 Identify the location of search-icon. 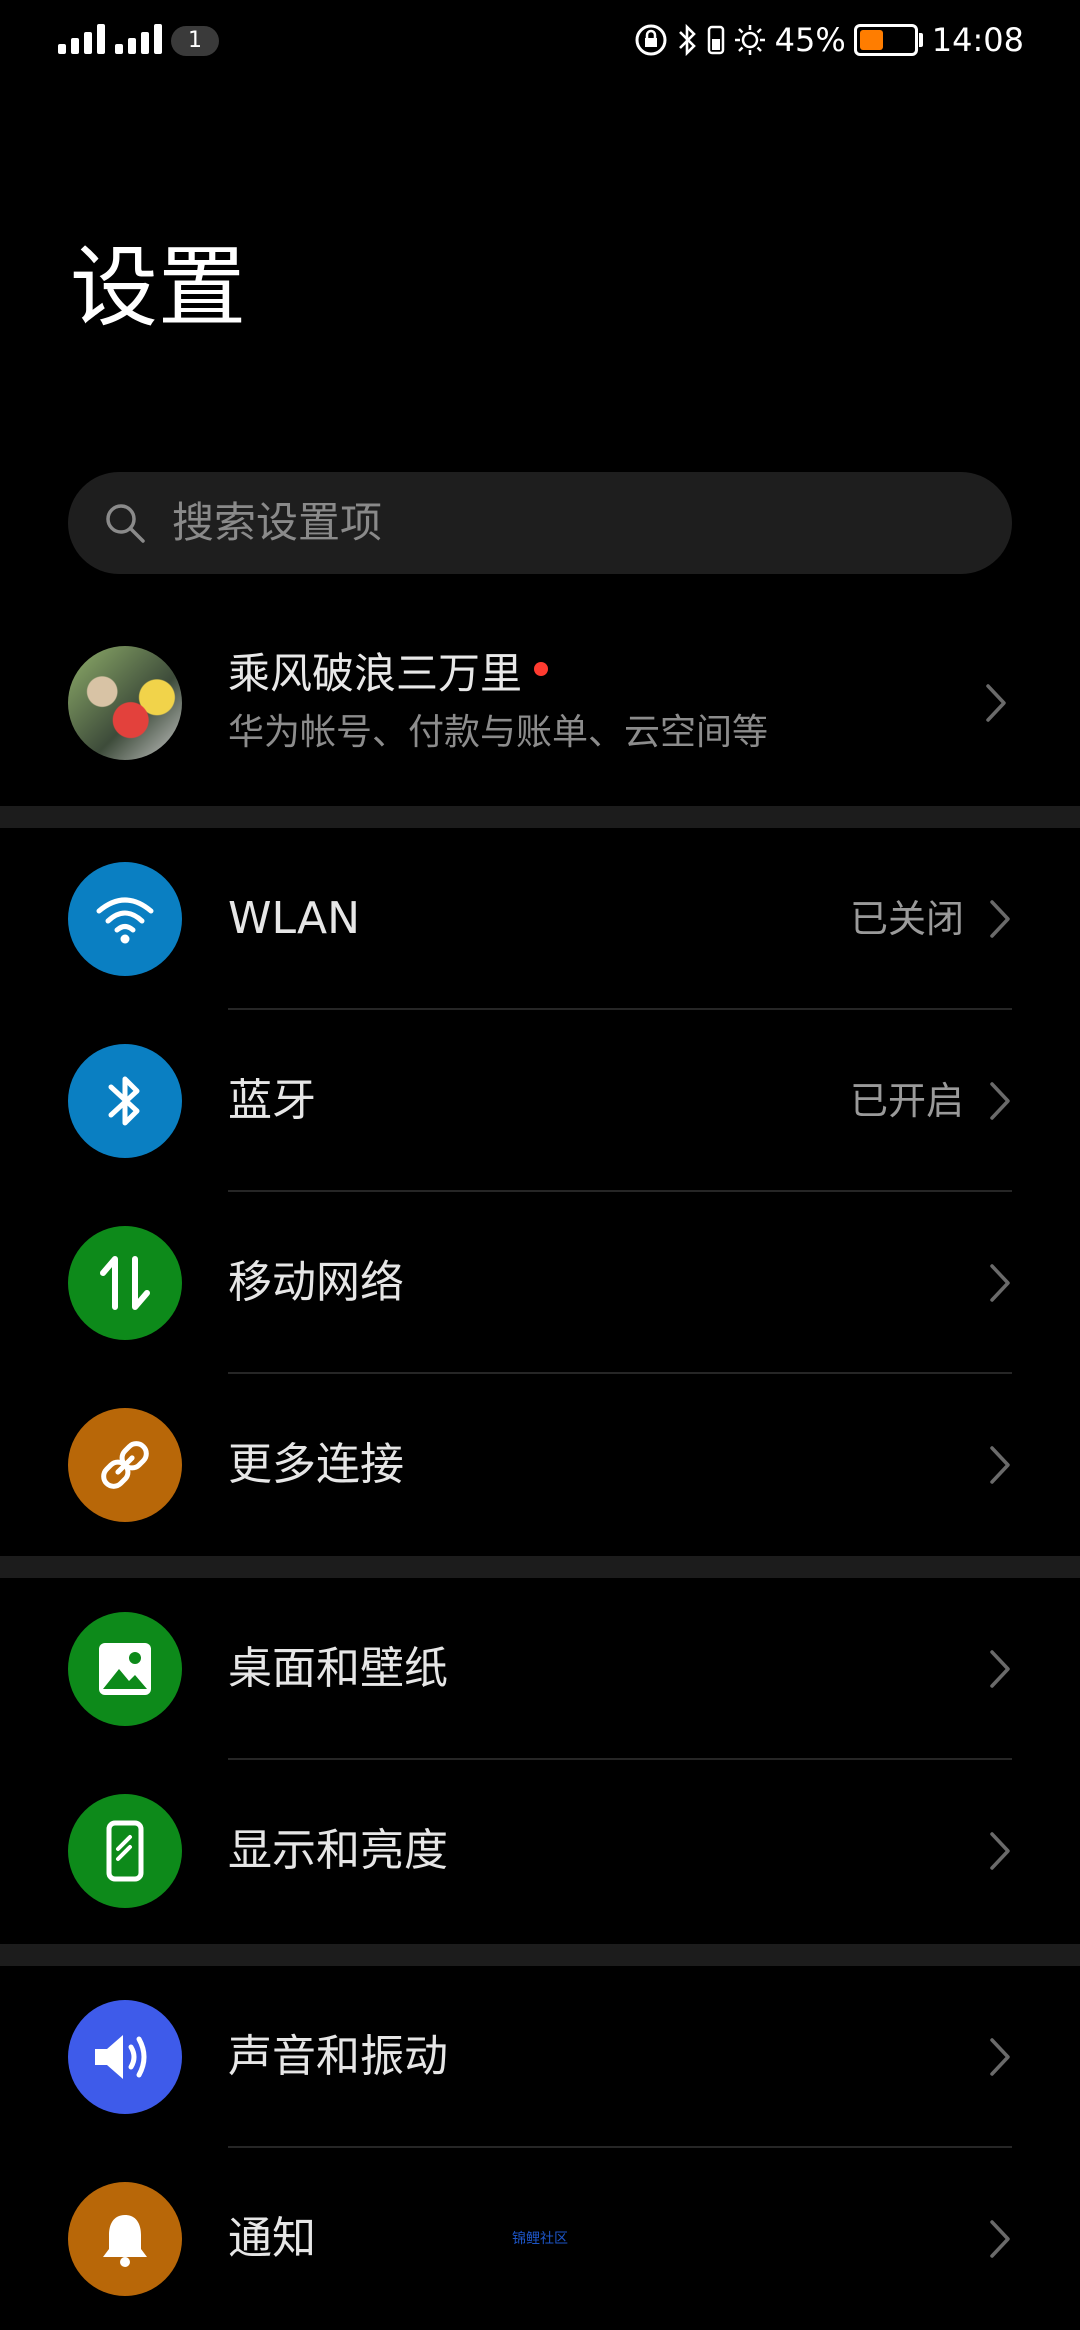
(125, 523).